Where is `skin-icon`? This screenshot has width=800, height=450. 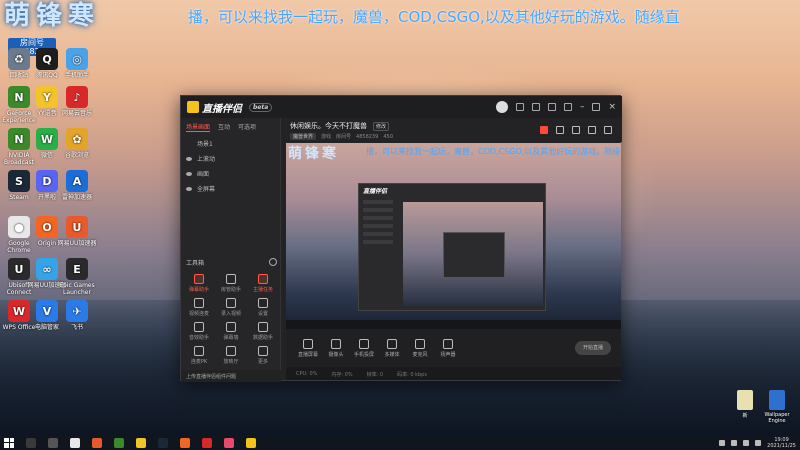
skin-icon is located at coordinates (551, 107).